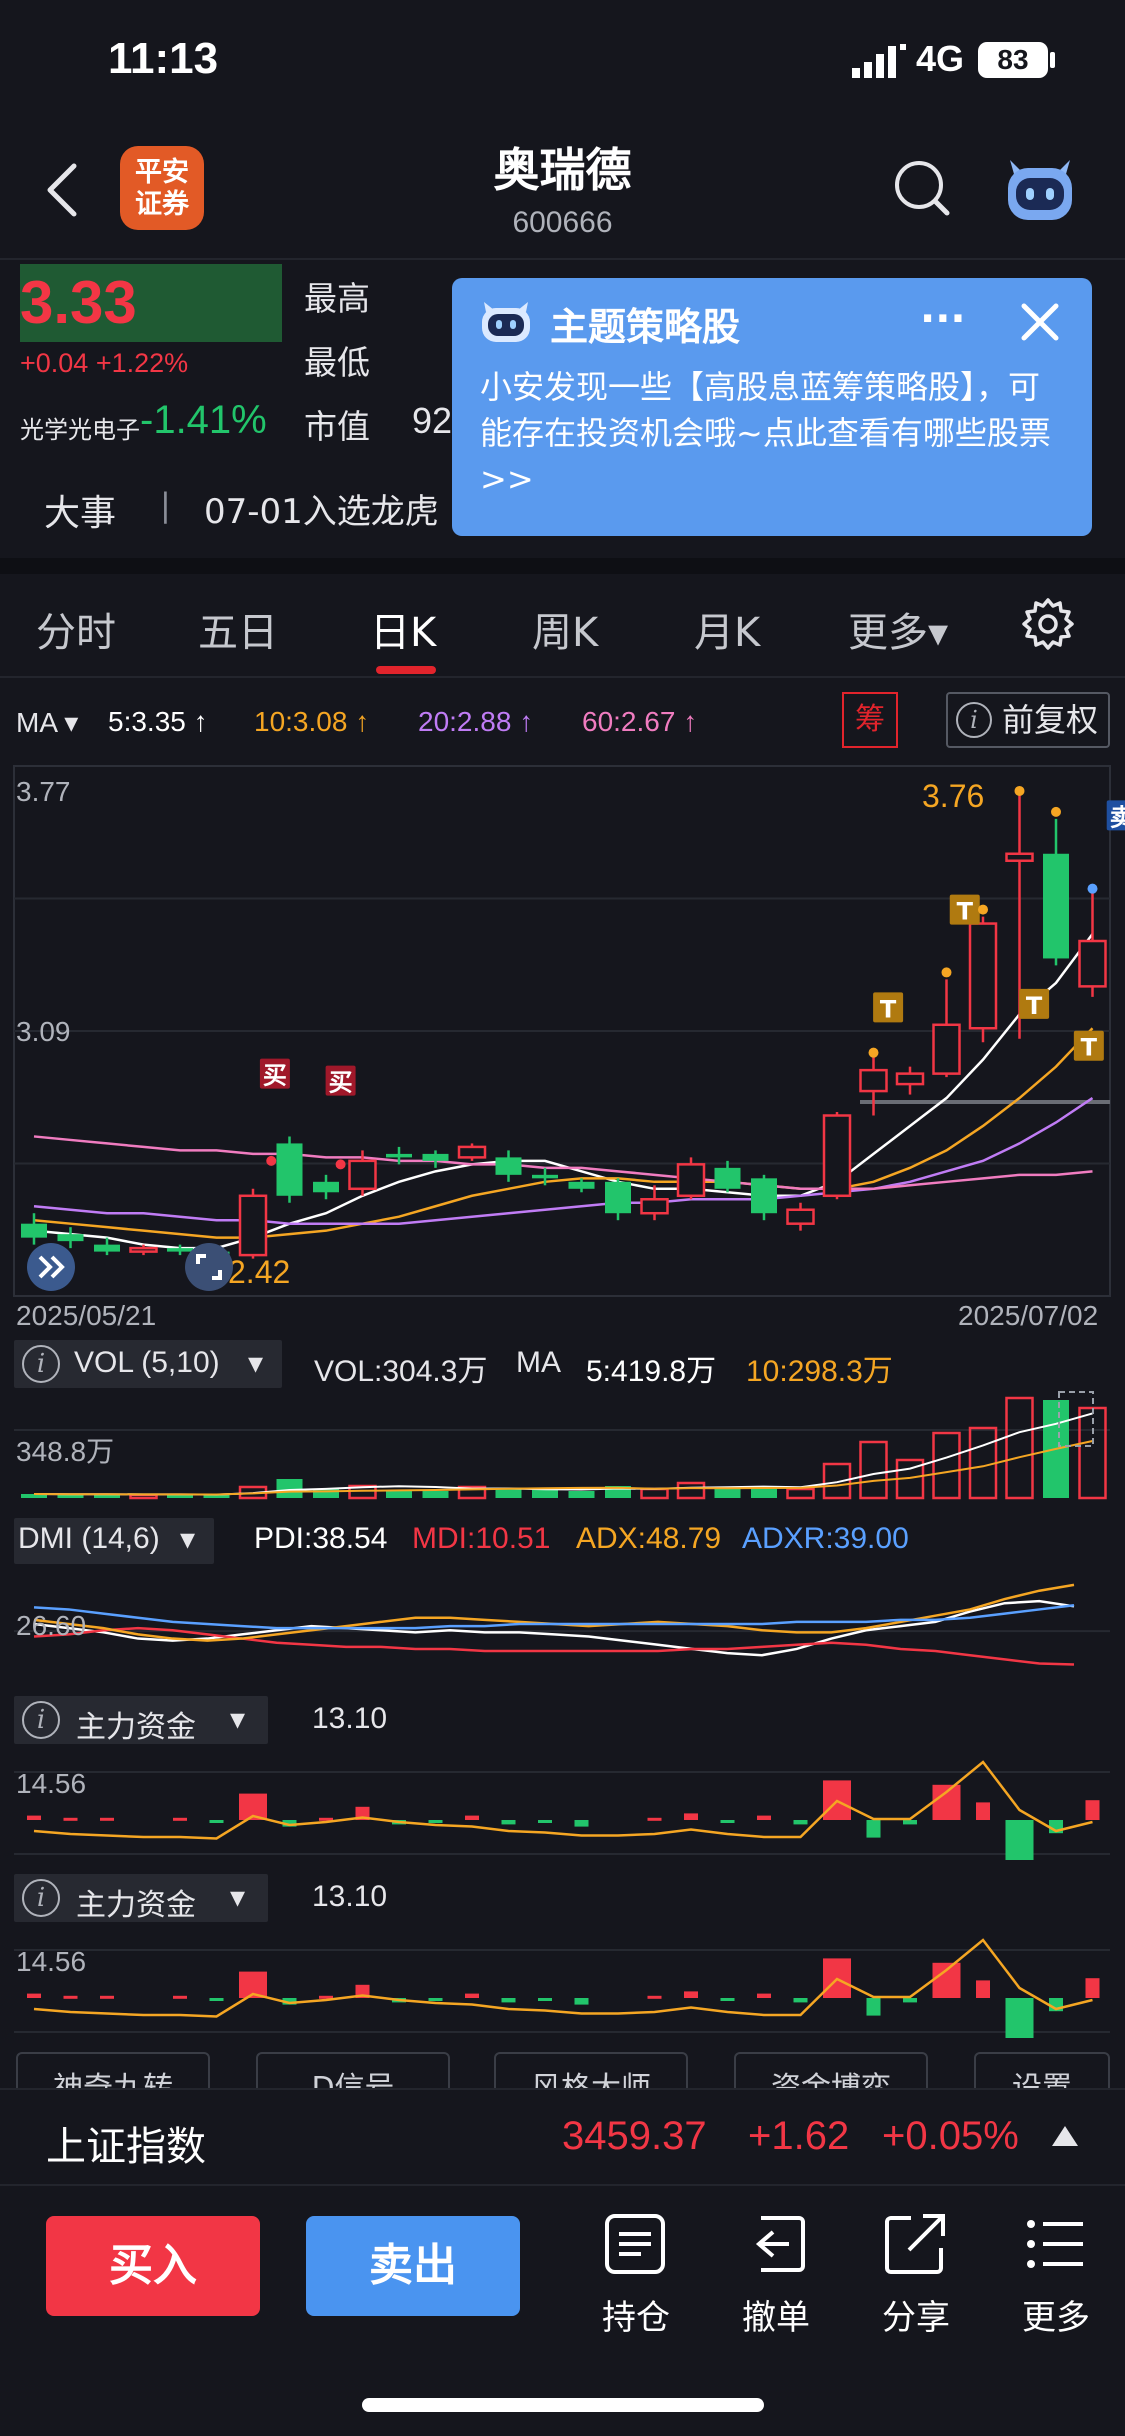 This screenshot has height=2436, width=1125. What do you see at coordinates (337, 362) in the screenshot?
I see `low-label: 最低` at bounding box center [337, 362].